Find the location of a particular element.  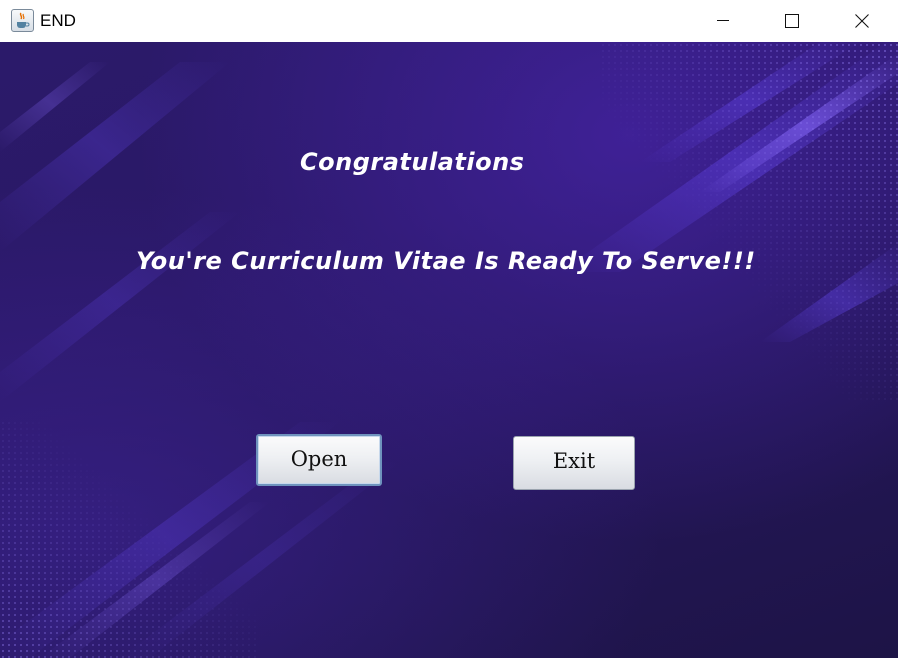

close-icon is located at coordinates (862, 21).